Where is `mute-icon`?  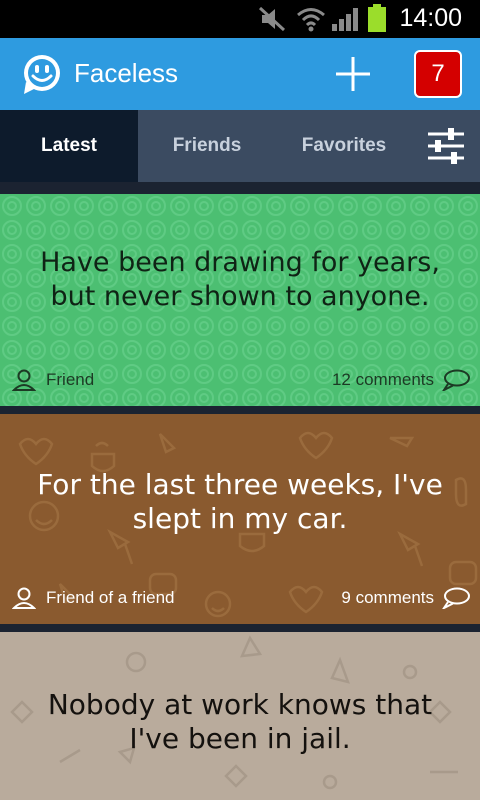
mute-icon is located at coordinates (272, 19).